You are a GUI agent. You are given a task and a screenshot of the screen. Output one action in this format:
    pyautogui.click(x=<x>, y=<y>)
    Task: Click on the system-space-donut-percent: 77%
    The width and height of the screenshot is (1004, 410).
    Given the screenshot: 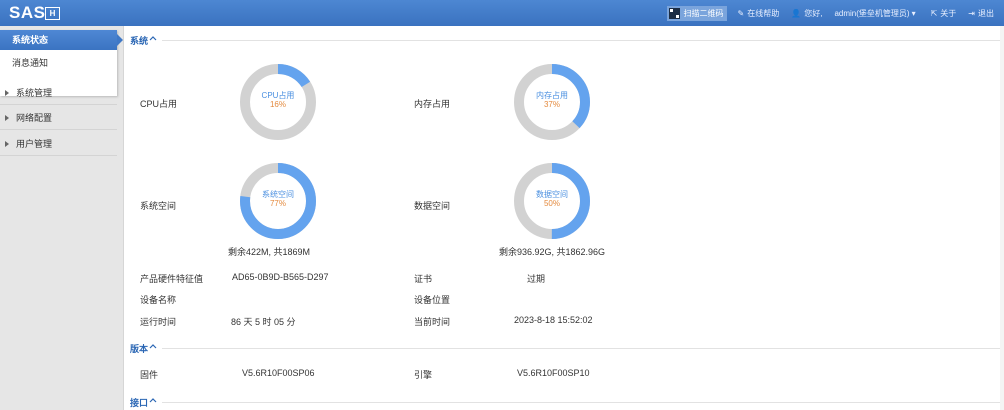 What is the action you would take?
    pyautogui.click(x=277, y=203)
    